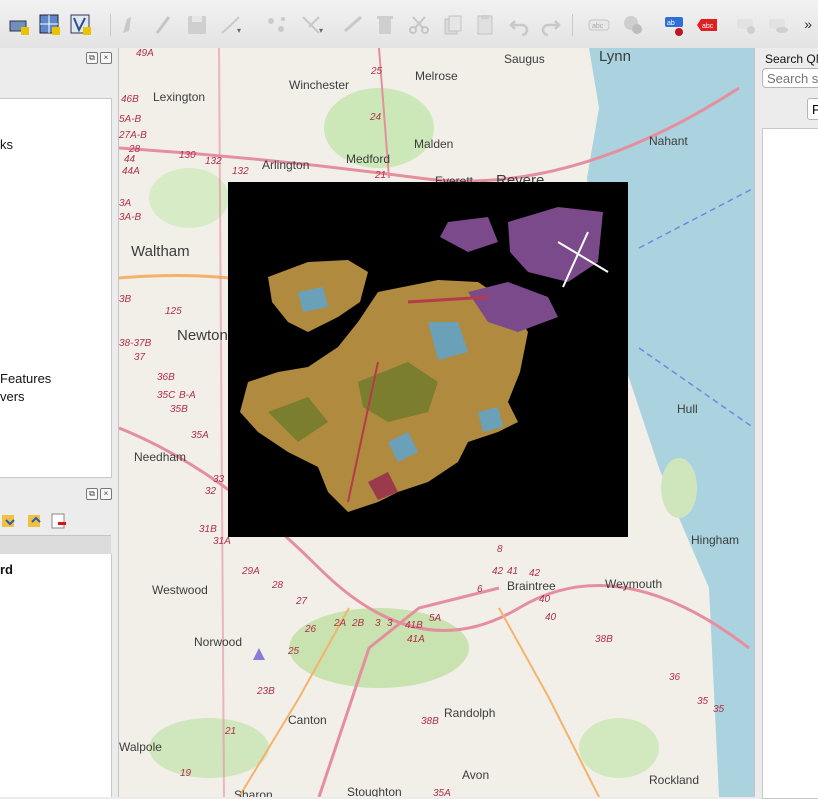 The image size is (818, 799). I want to click on place-label: Rockland, so click(674, 780).